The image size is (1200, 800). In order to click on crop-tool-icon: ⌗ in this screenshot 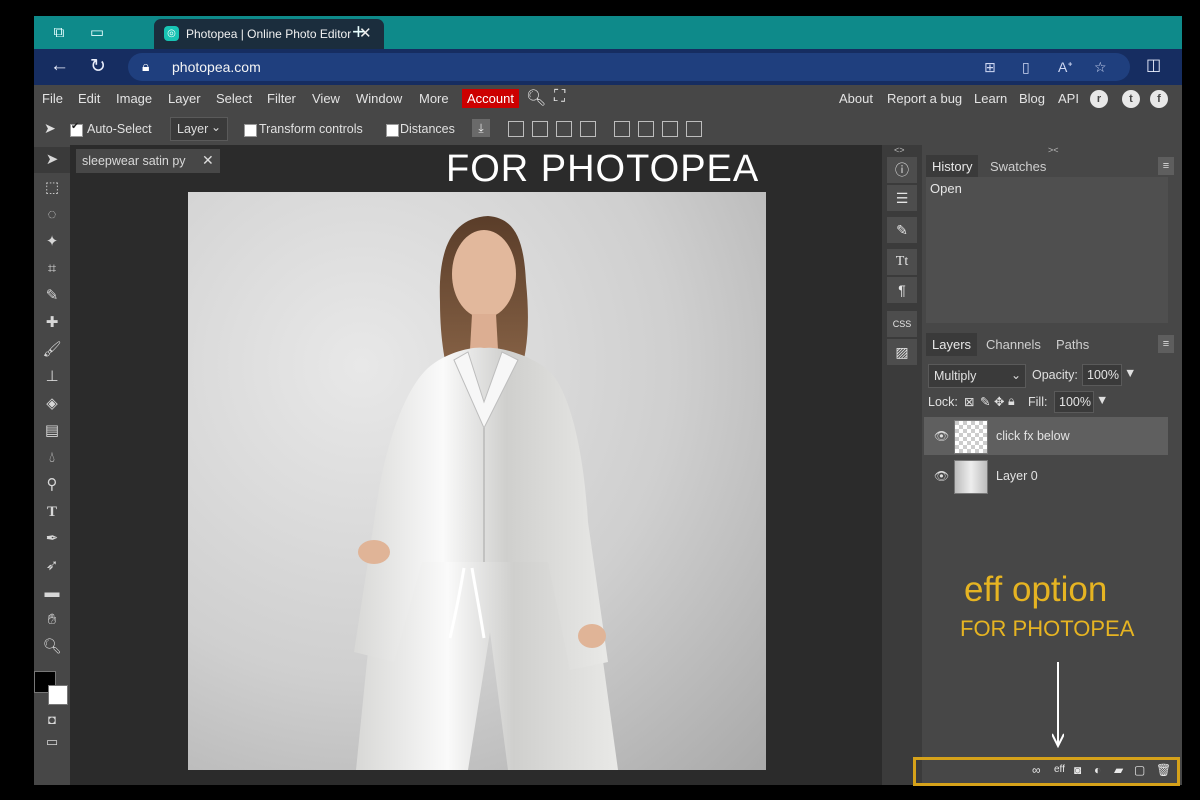, I will do `click(52, 269)`.